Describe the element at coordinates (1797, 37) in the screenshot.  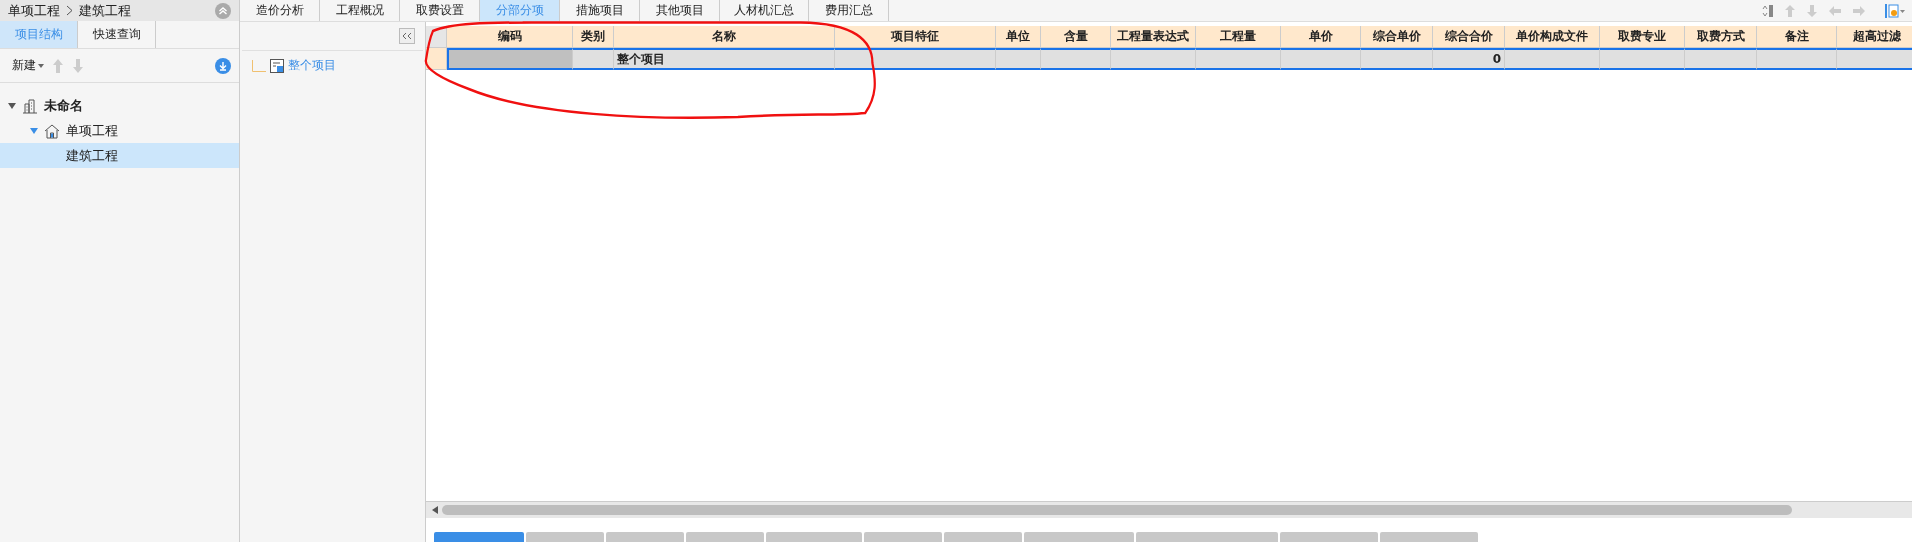
I see `column-header: 备注` at that location.